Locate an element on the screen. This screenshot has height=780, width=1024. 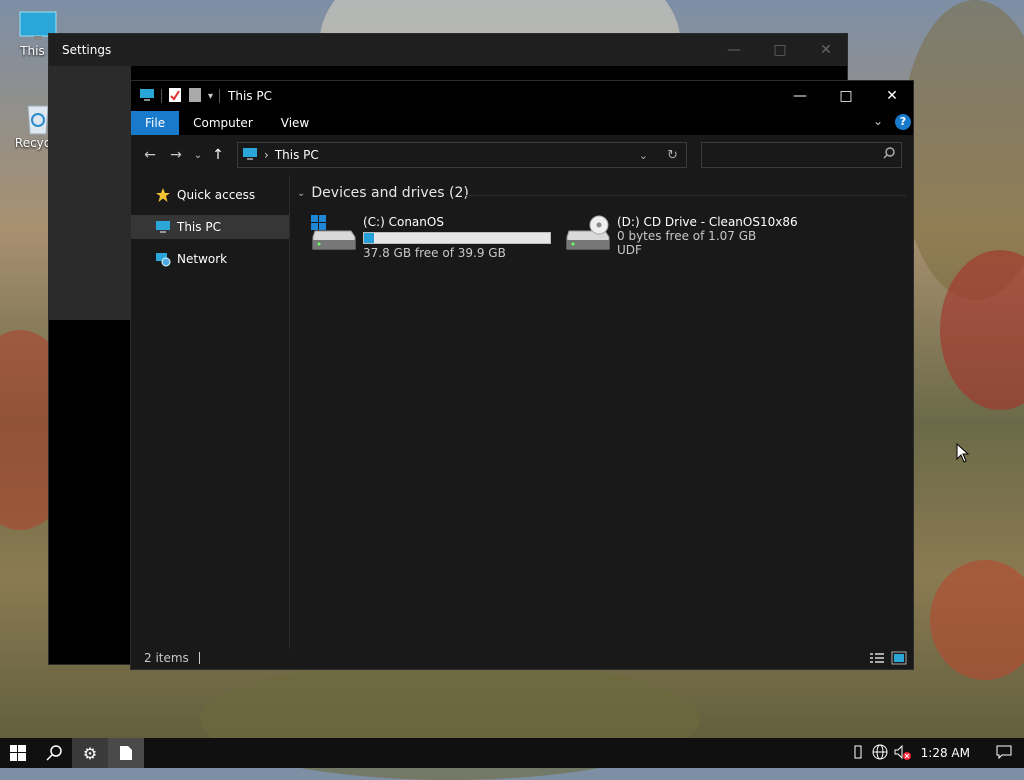
refresh-icon: ↻ is located at coordinates (672, 155).